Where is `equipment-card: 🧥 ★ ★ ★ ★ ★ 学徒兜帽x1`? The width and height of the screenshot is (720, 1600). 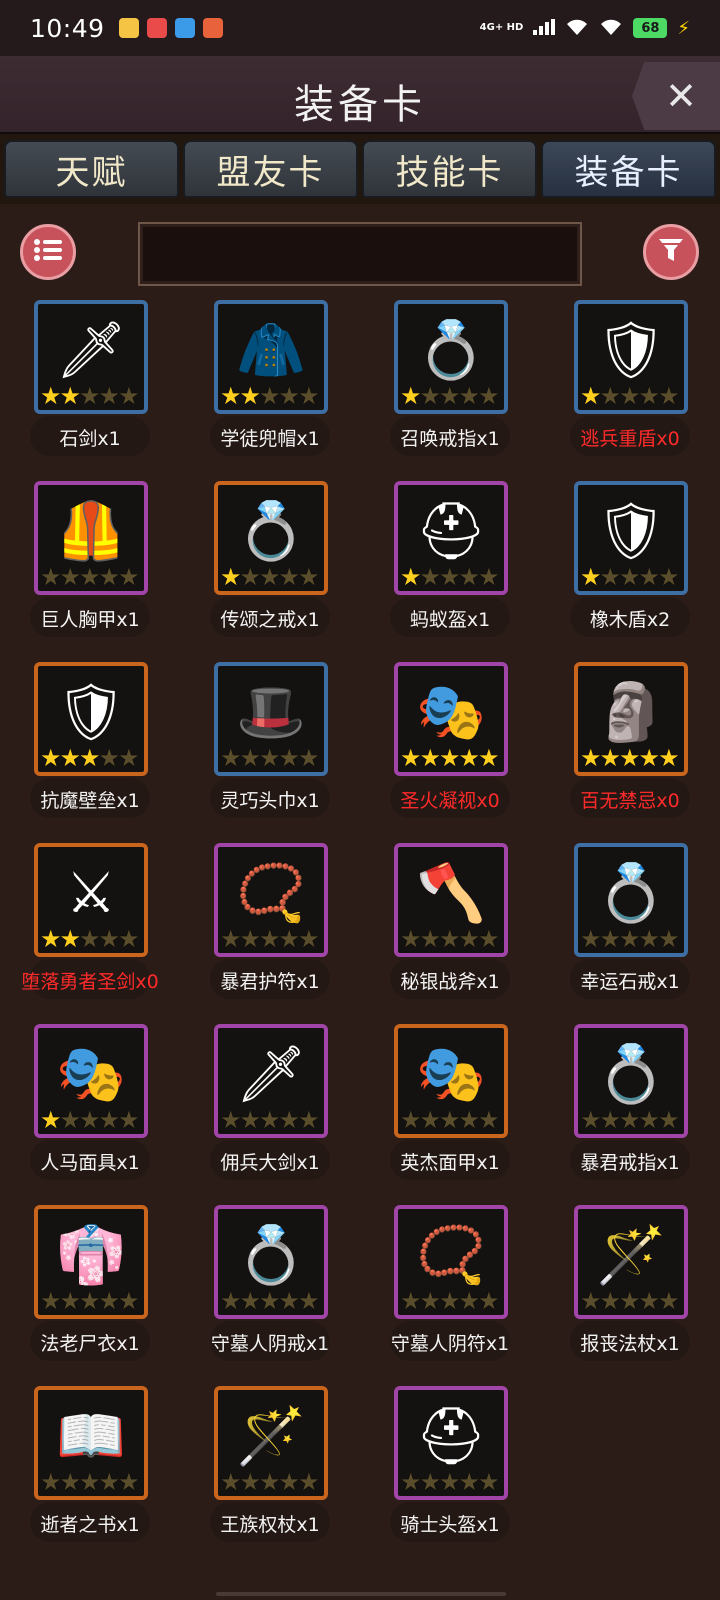
equipment-card: 🧥 ★ ★ ★ ★ ★ 学徒兜帽x1 is located at coordinates (270, 388).